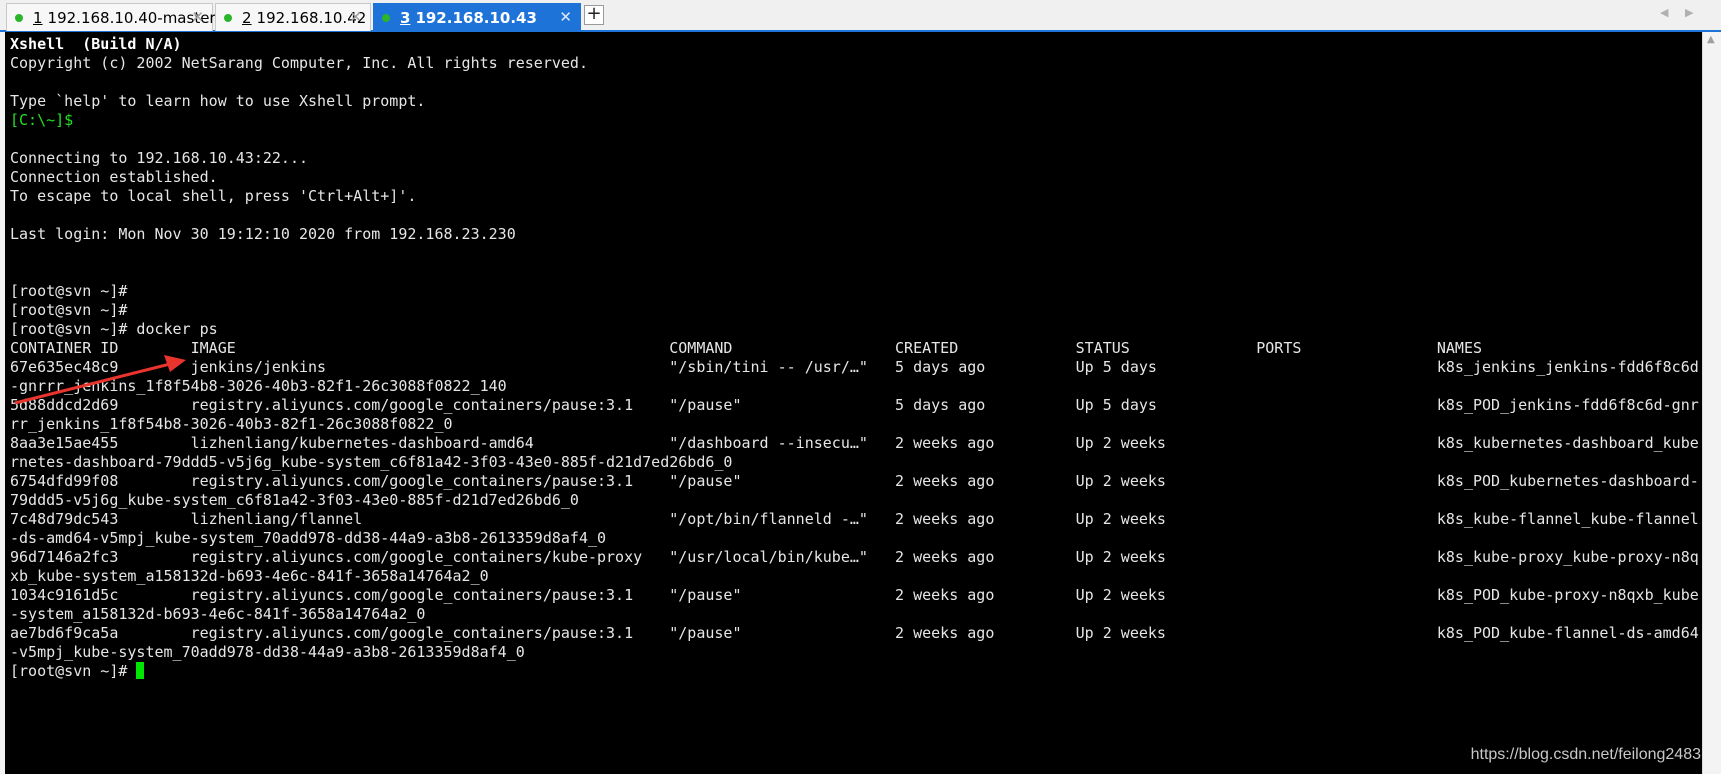  I want to click on terminal-cursor, so click(140, 670).